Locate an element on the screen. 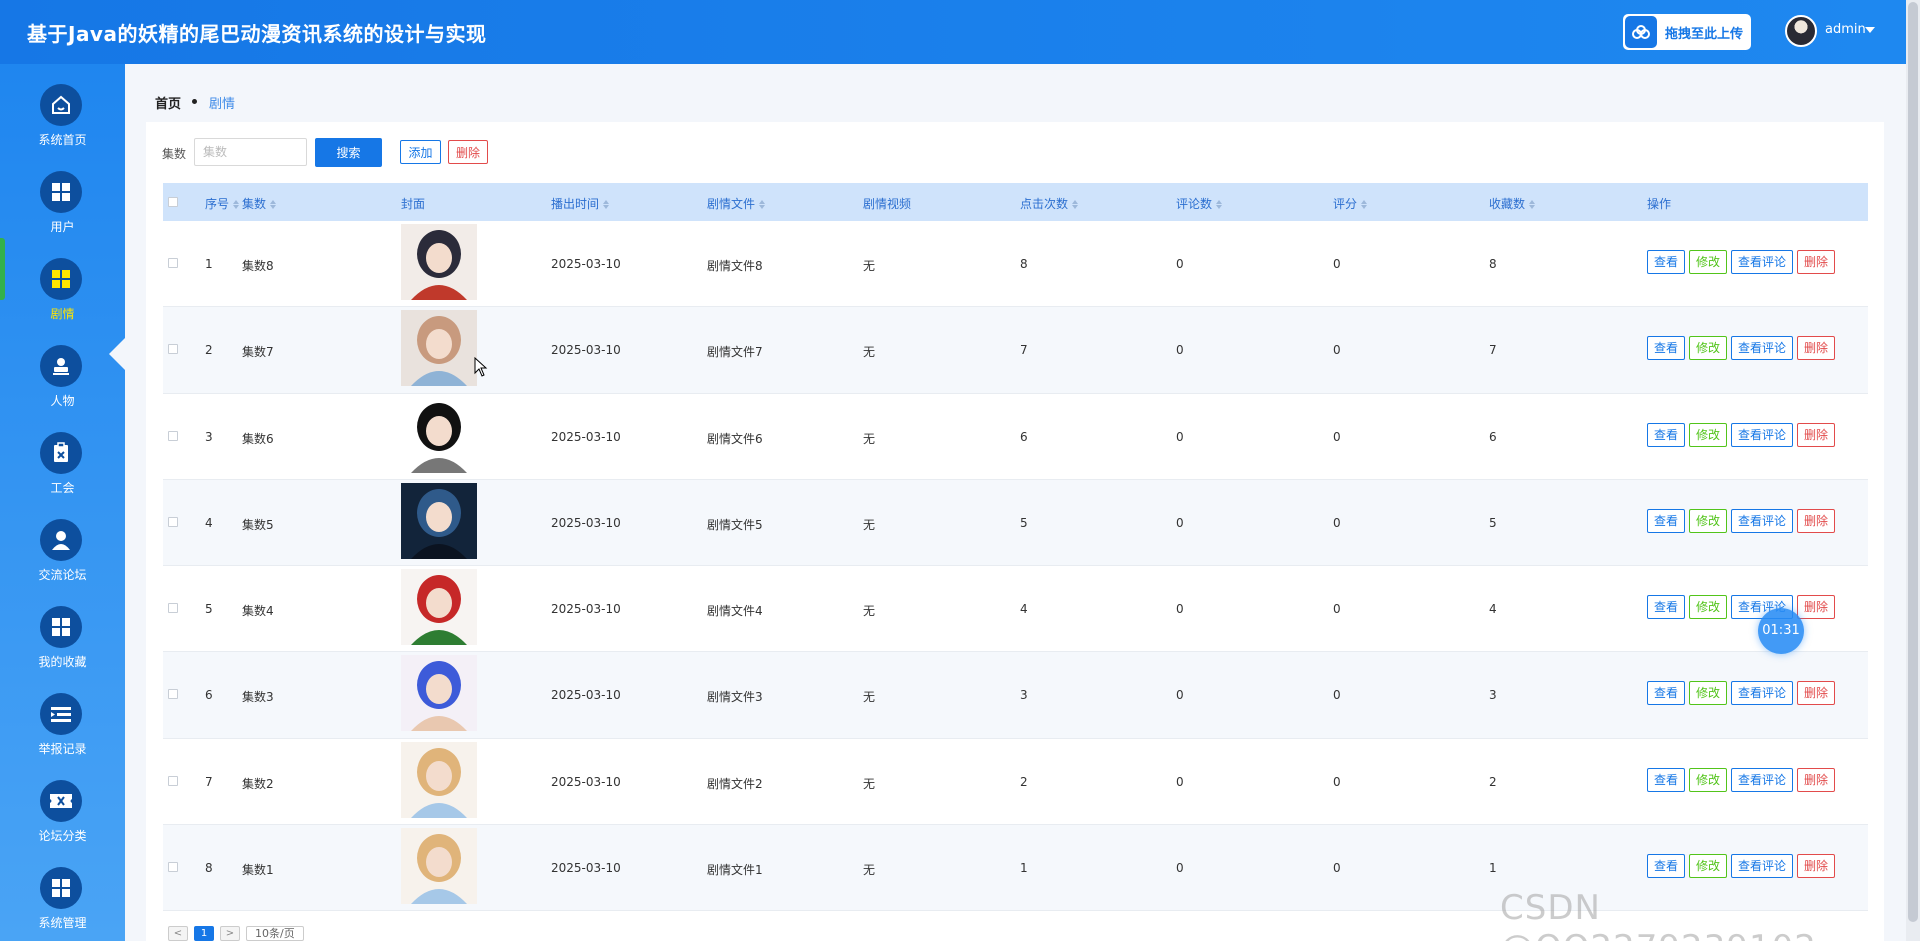 This screenshot has height=941, width=1920. sidebar-item-home: 系统首页 is located at coordinates (62, 125).